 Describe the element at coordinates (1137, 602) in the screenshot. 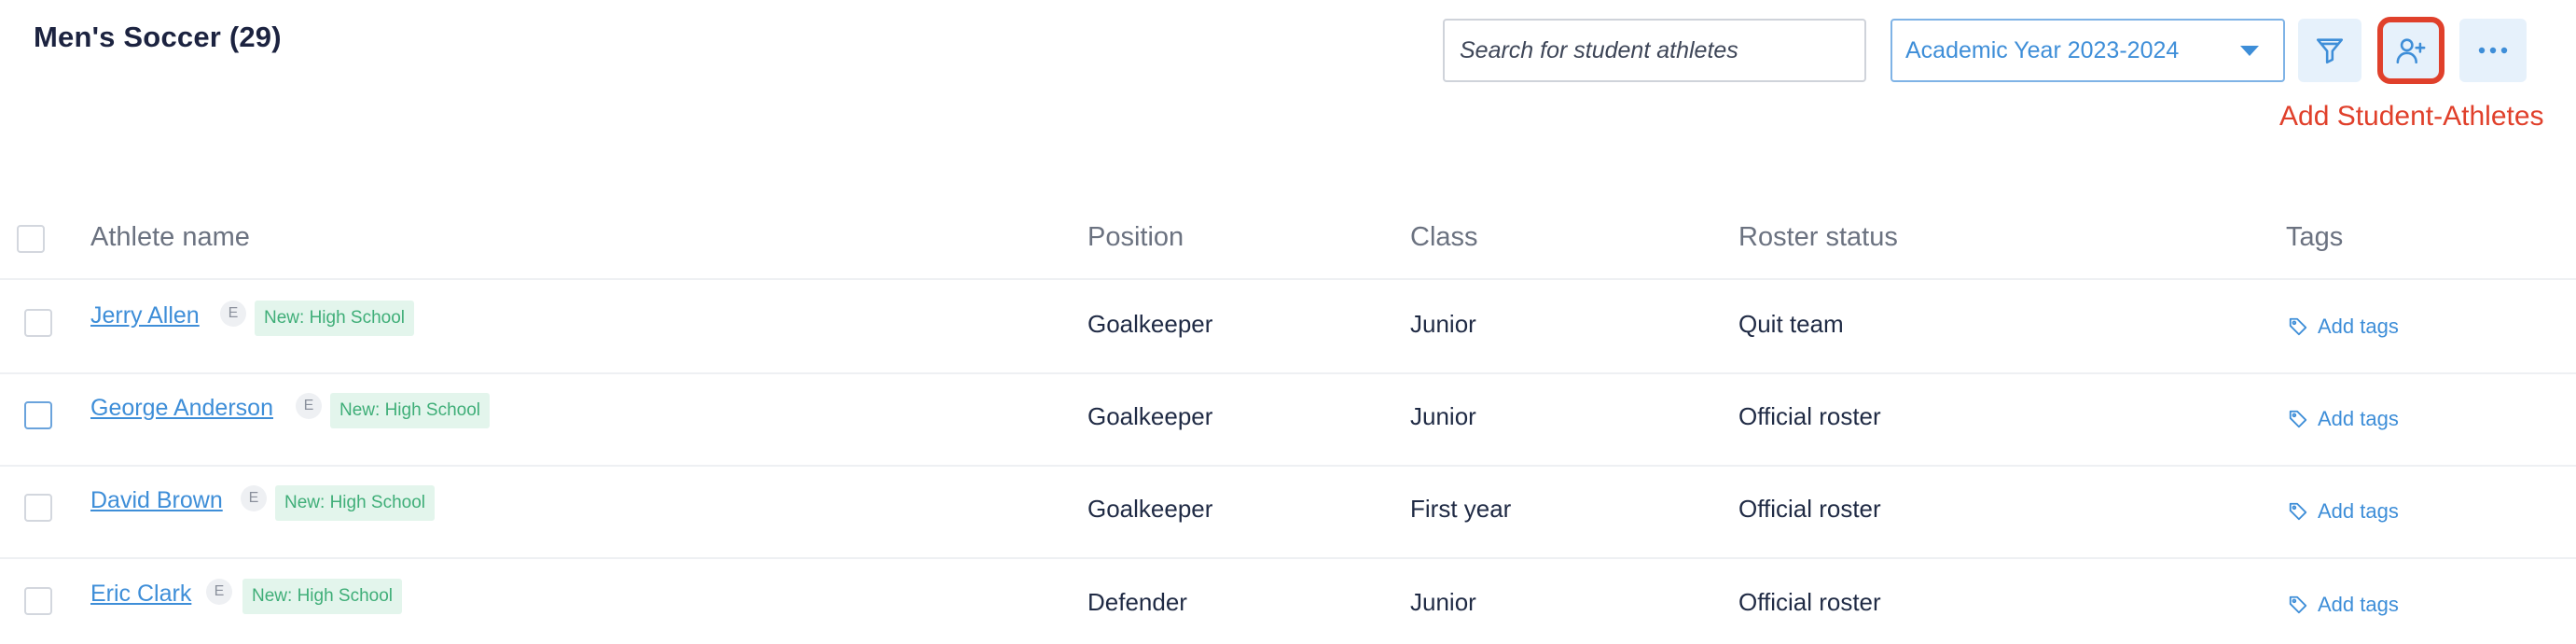

I see `position-cell: Defender` at that location.